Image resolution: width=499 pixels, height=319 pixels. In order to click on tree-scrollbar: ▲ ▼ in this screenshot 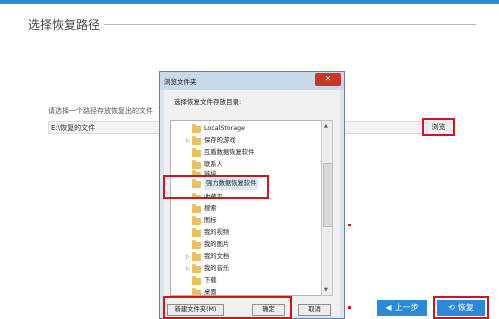, I will do `click(327, 208)`.